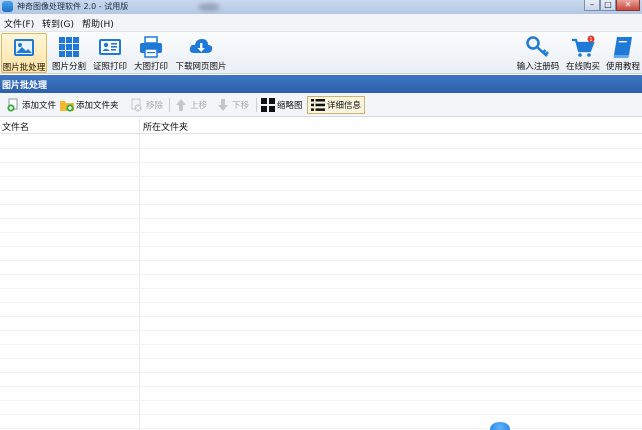 The image size is (642, 430). Describe the element at coordinates (165, 126) in the screenshot. I see `column-header-folder: 所在文件夹` at that location.